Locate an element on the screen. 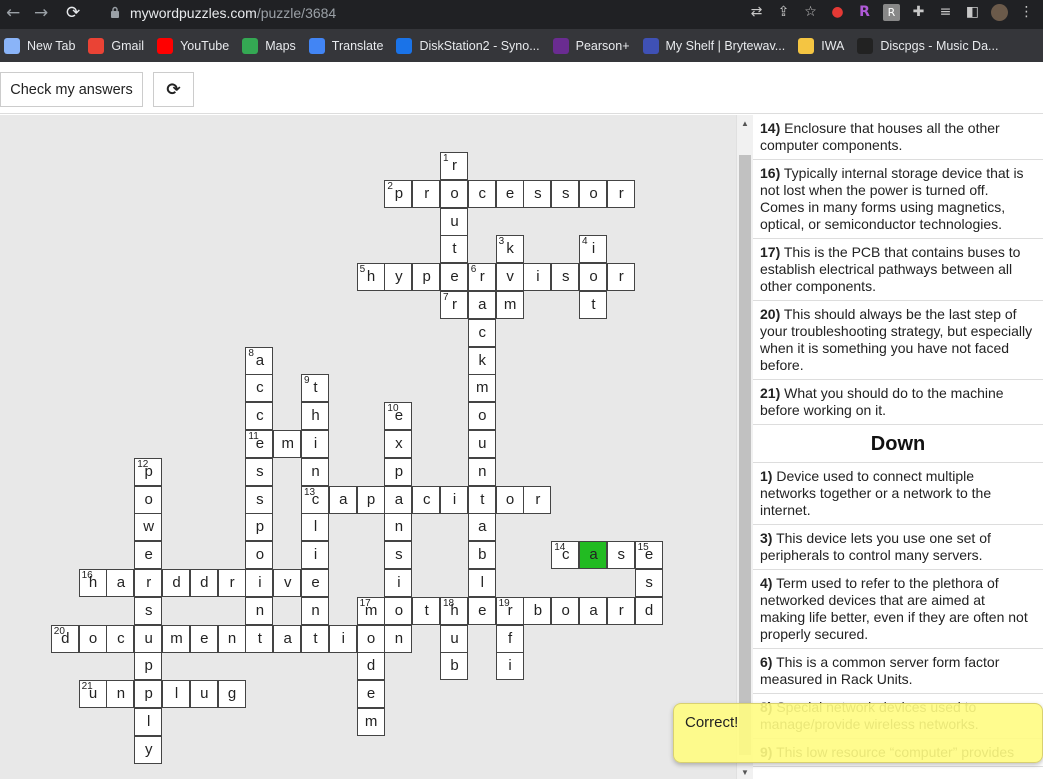 The height and width of the screenshot is (779, 1043). extensions-puzzle-icon: ✚ is located at coordinates (918, 12).